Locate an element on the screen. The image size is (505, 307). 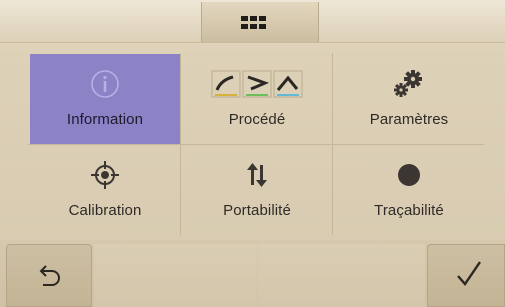
transfer-arrows-icon is located at coordinates (257, 175).